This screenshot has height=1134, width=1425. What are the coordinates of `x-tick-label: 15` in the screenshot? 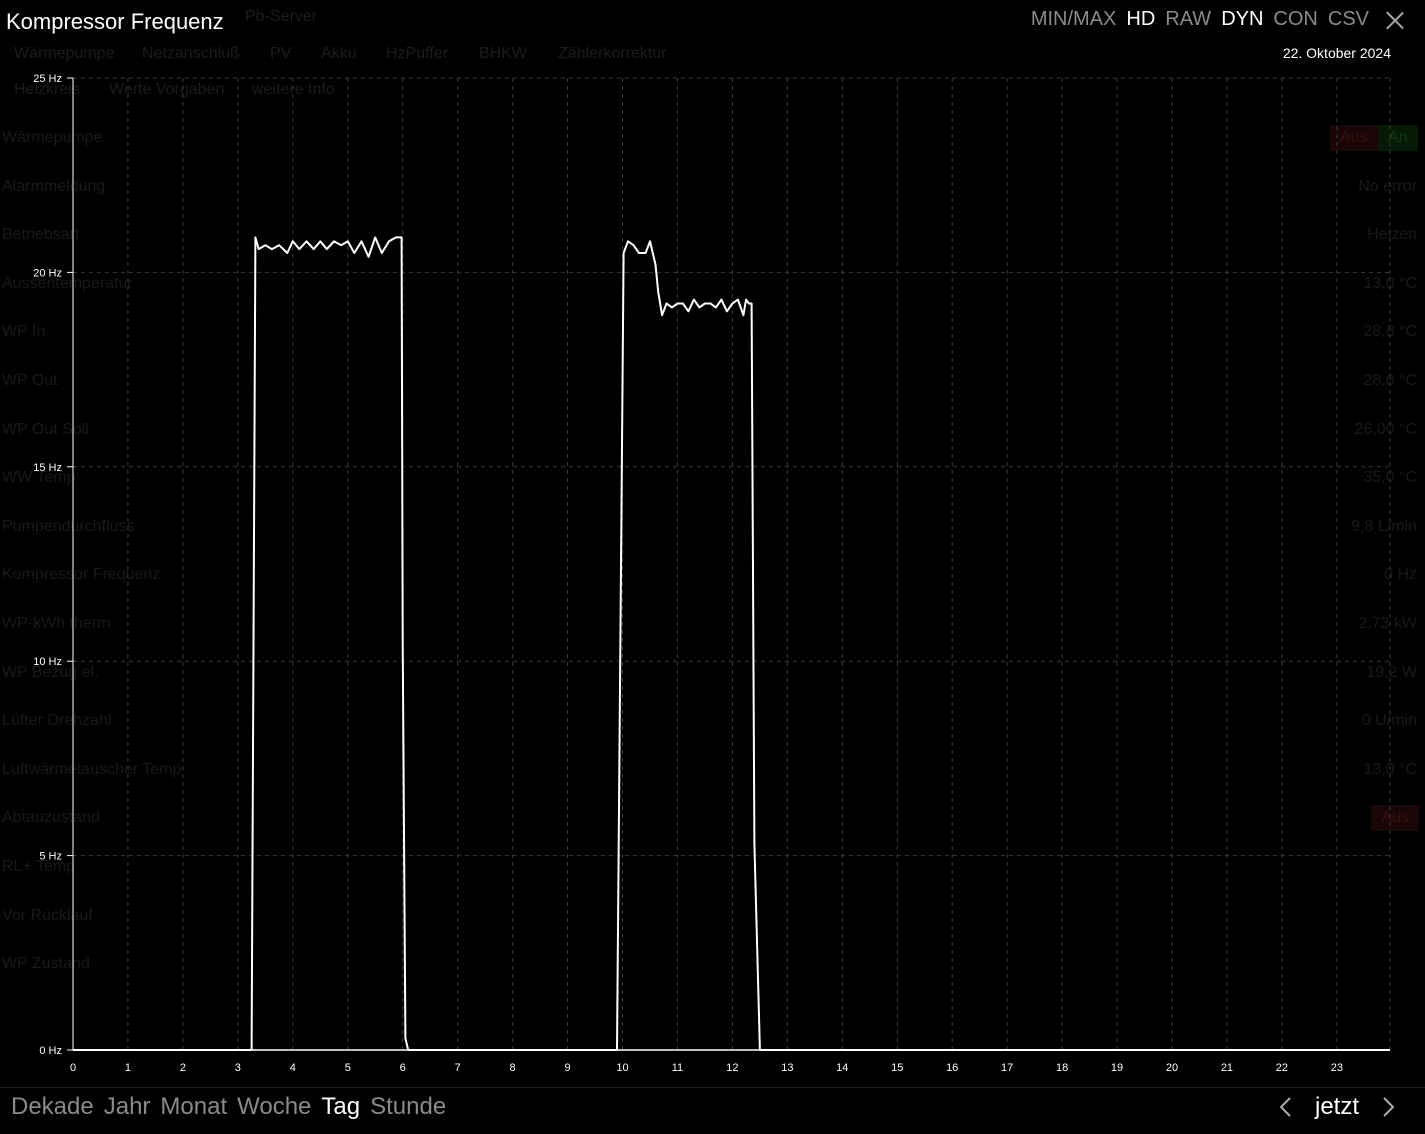 It's located at (897, 1068).